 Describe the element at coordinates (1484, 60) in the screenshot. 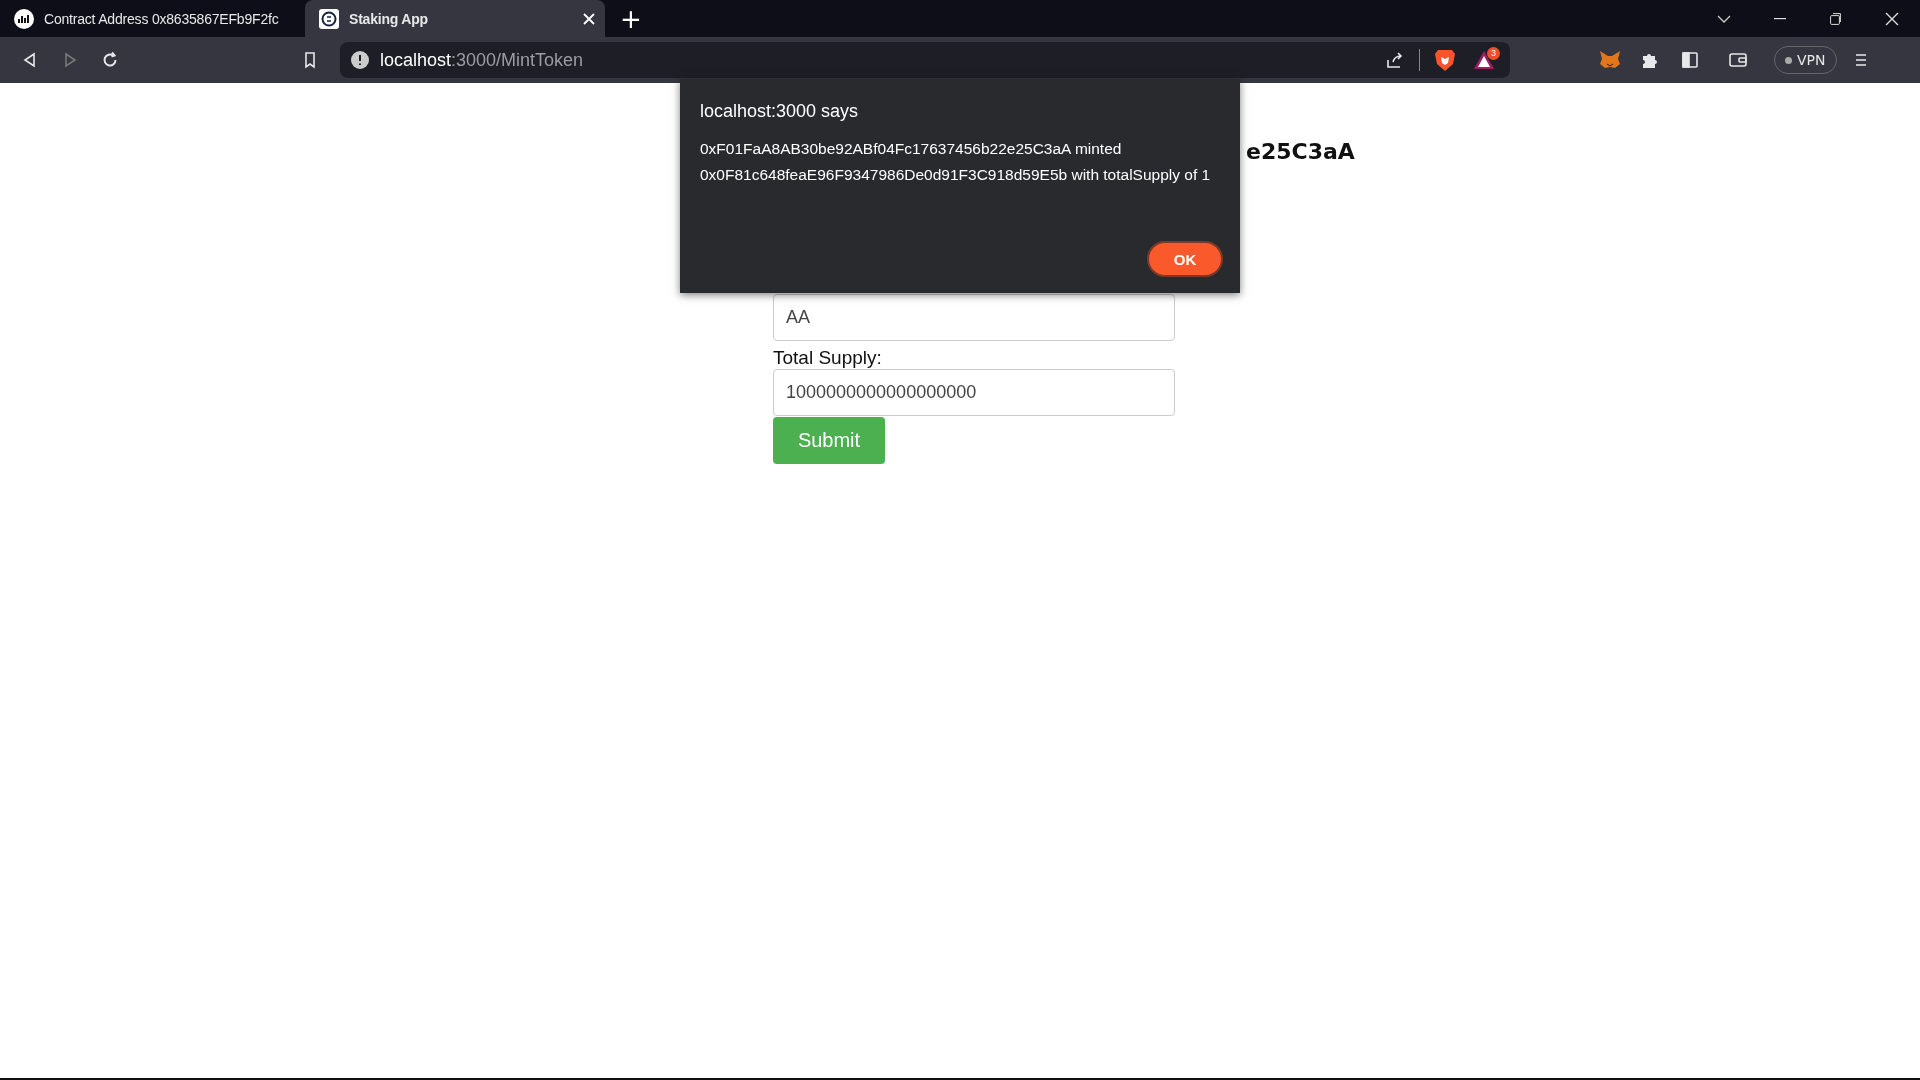

I see `rewards-button: 3` at that location.